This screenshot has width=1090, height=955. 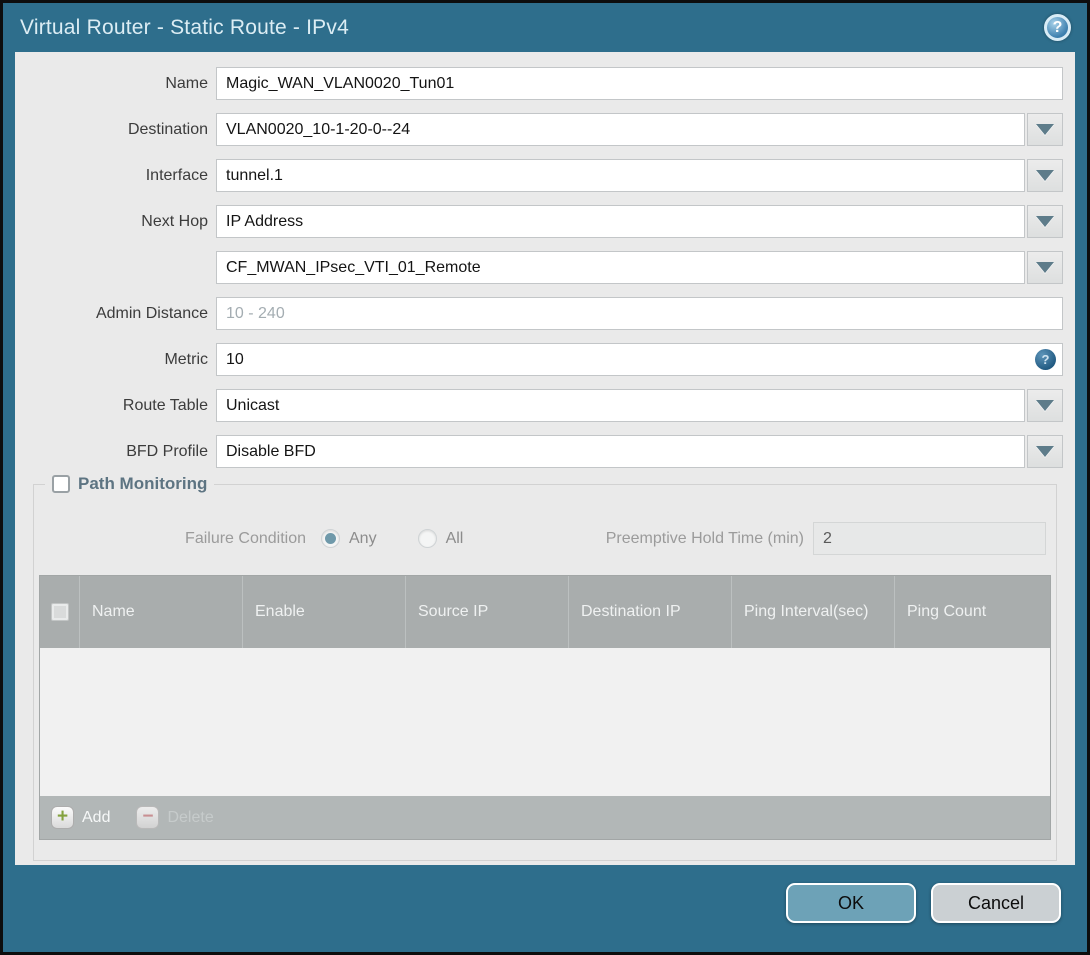 I want to click on next-hop-type-dropdown-button, so click(x=1045, y=221).